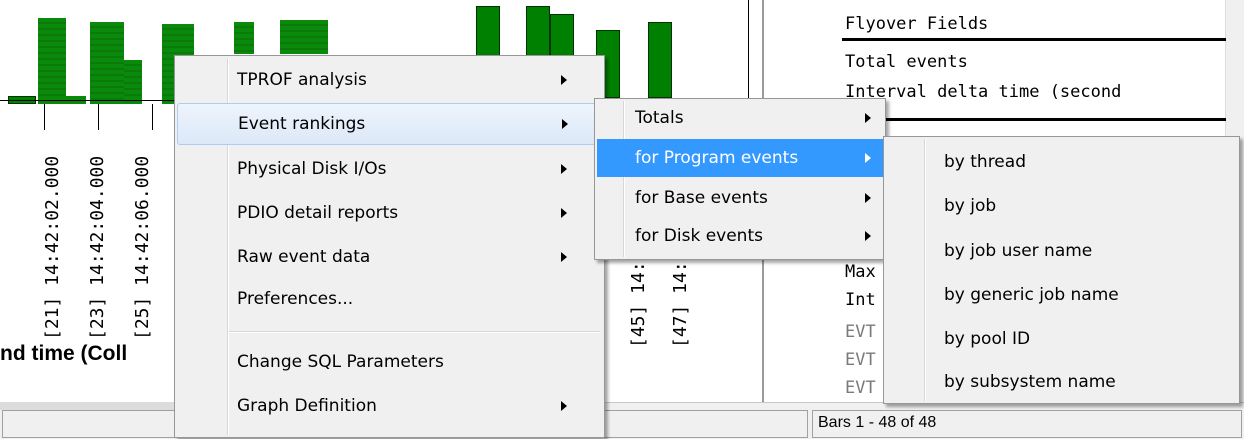 The height and width of the screenshot is (439, 1244). Describe the element at coordinates (985, 162) in the screenshot. I see `menu-item-label: by thread` at that location.